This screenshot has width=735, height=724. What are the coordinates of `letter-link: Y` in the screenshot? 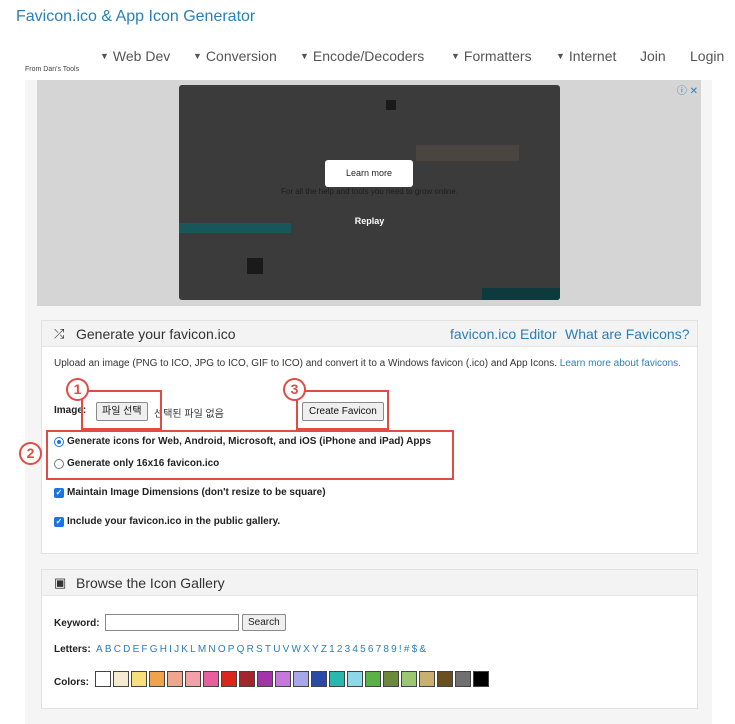 It's located at (315, 649).